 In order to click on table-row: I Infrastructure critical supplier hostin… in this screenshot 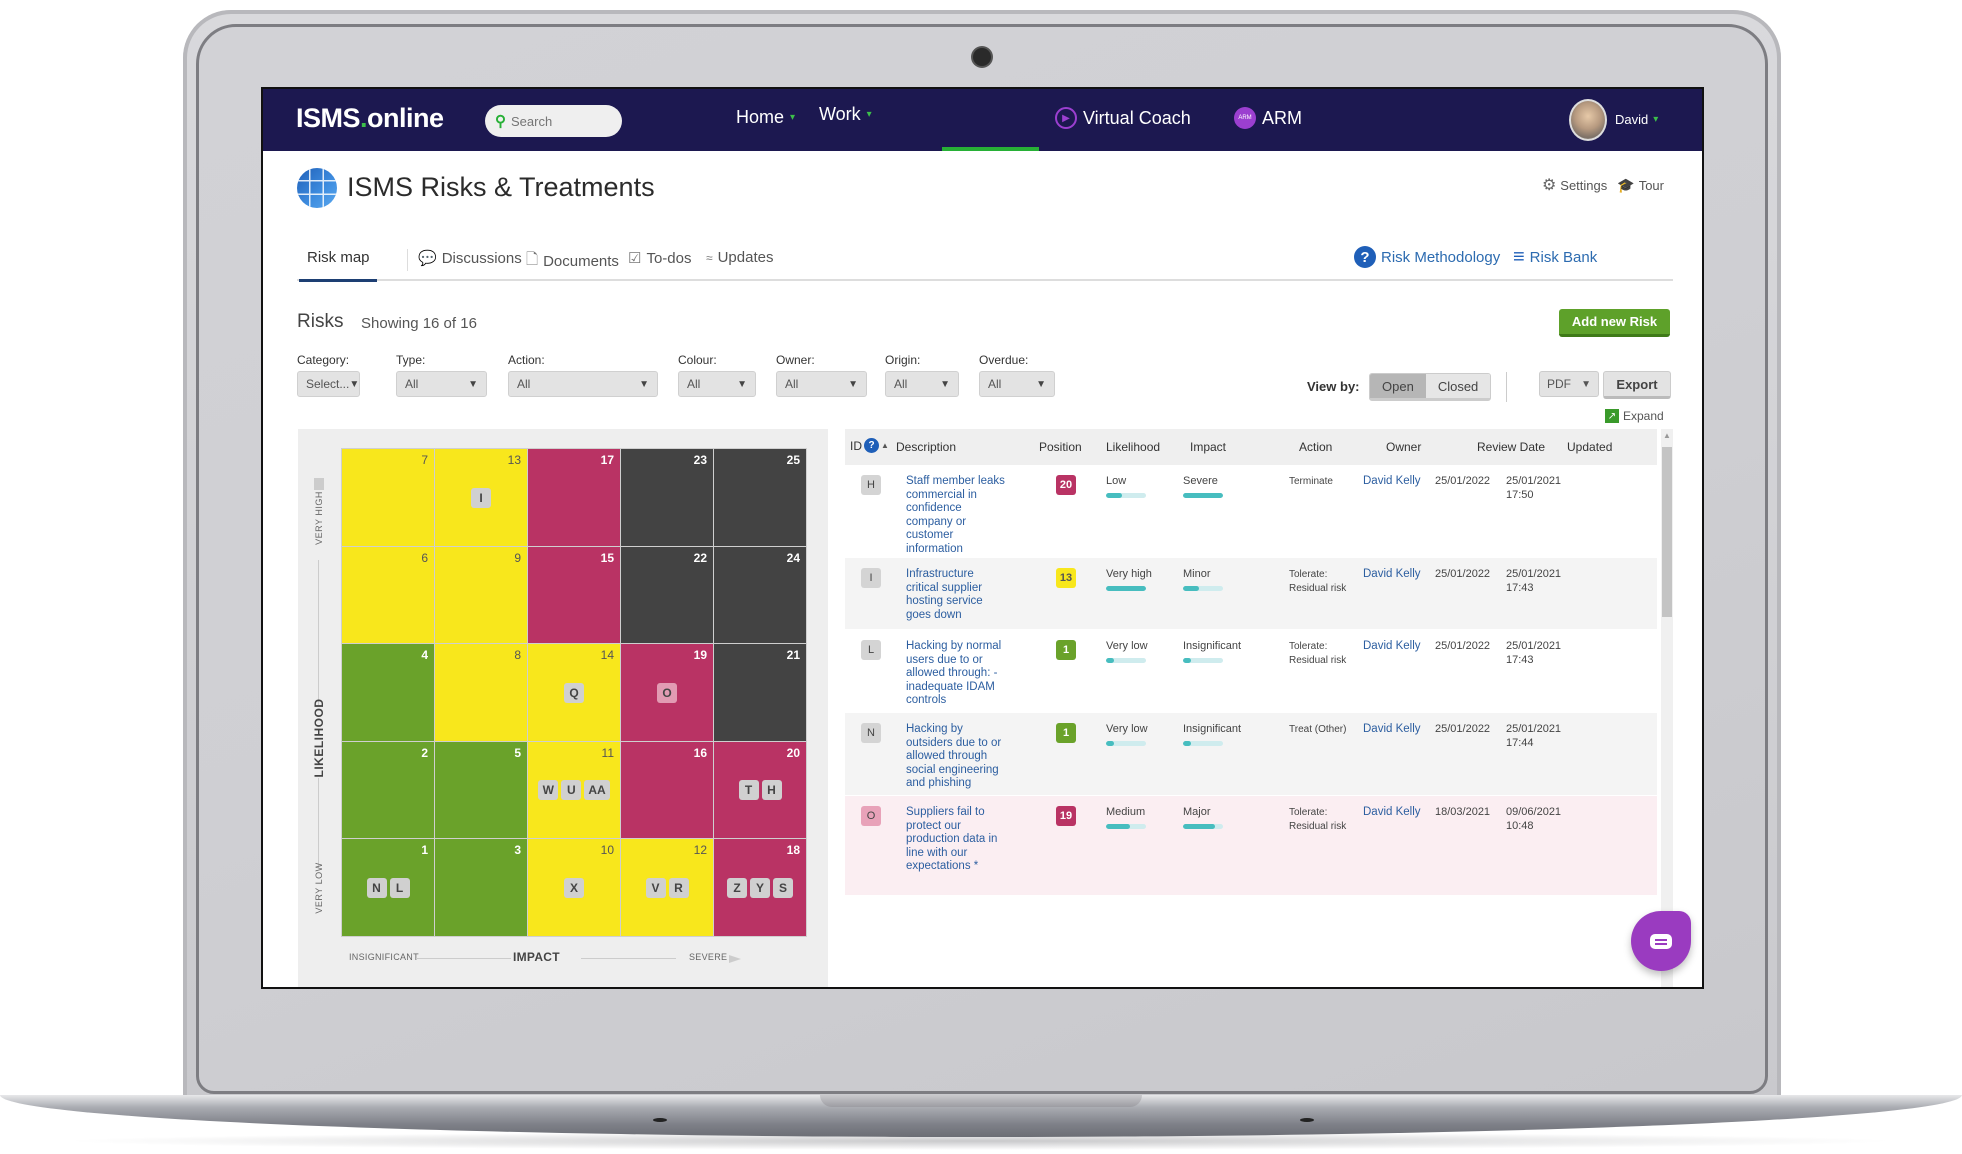, I will do `click(1251, 594)`.